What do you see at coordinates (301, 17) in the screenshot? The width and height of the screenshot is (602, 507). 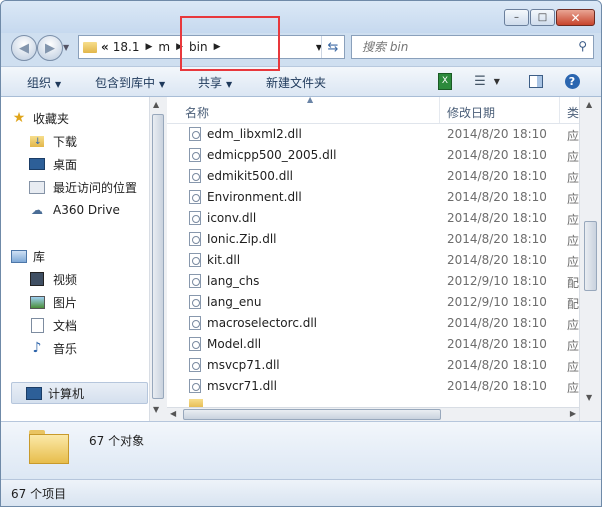 I see `title-bar: – □ ✕` at bounding box center [301, 17].